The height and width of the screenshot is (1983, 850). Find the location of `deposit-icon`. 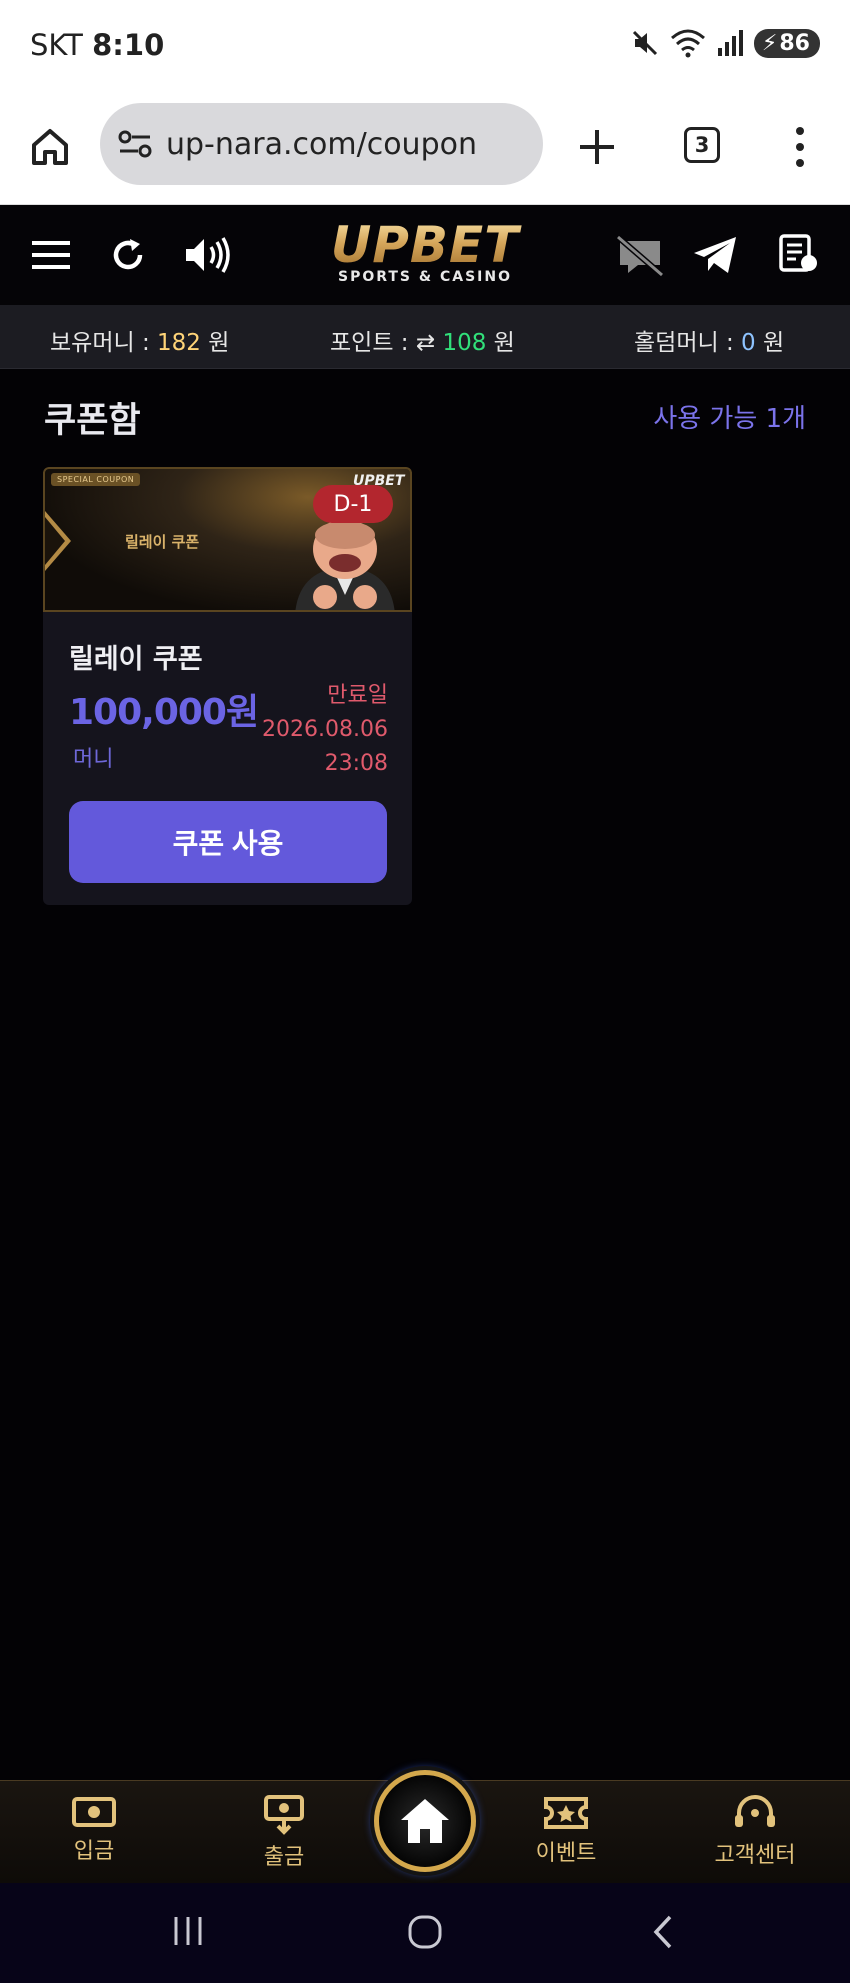

deposit-icon is located at coordinates (94, 1812).